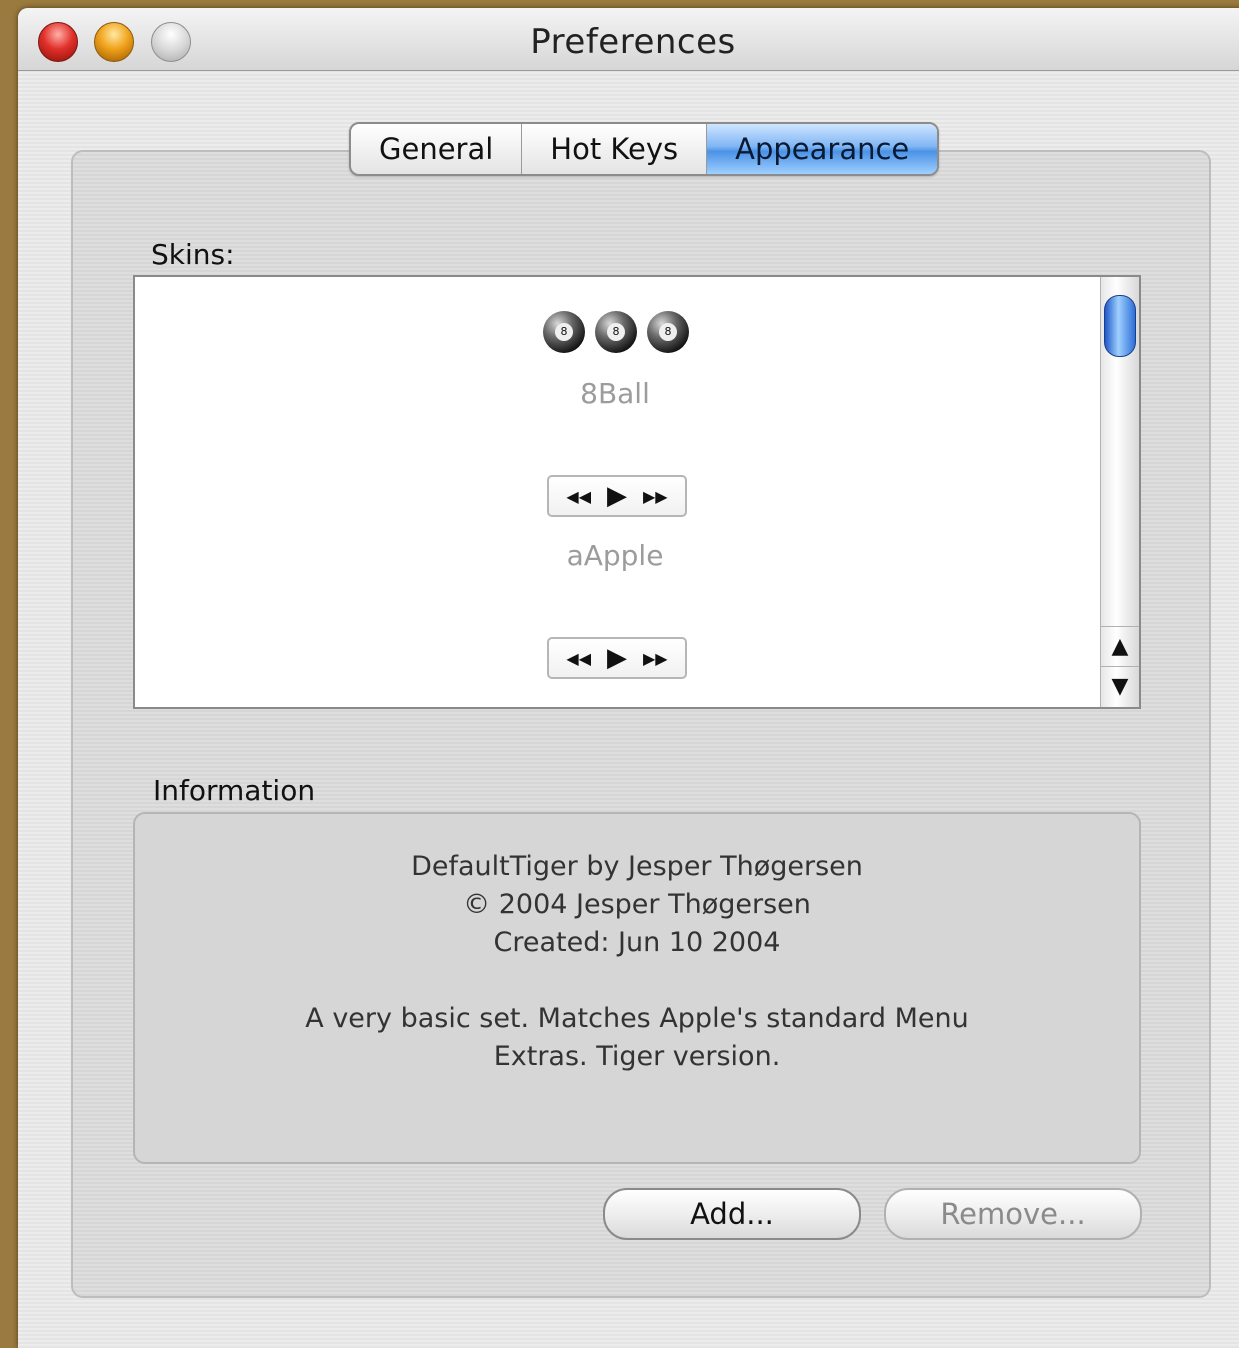  I want to click on info-title: DefaultTiger by Jesper Thøgersen, so click(637, 866).